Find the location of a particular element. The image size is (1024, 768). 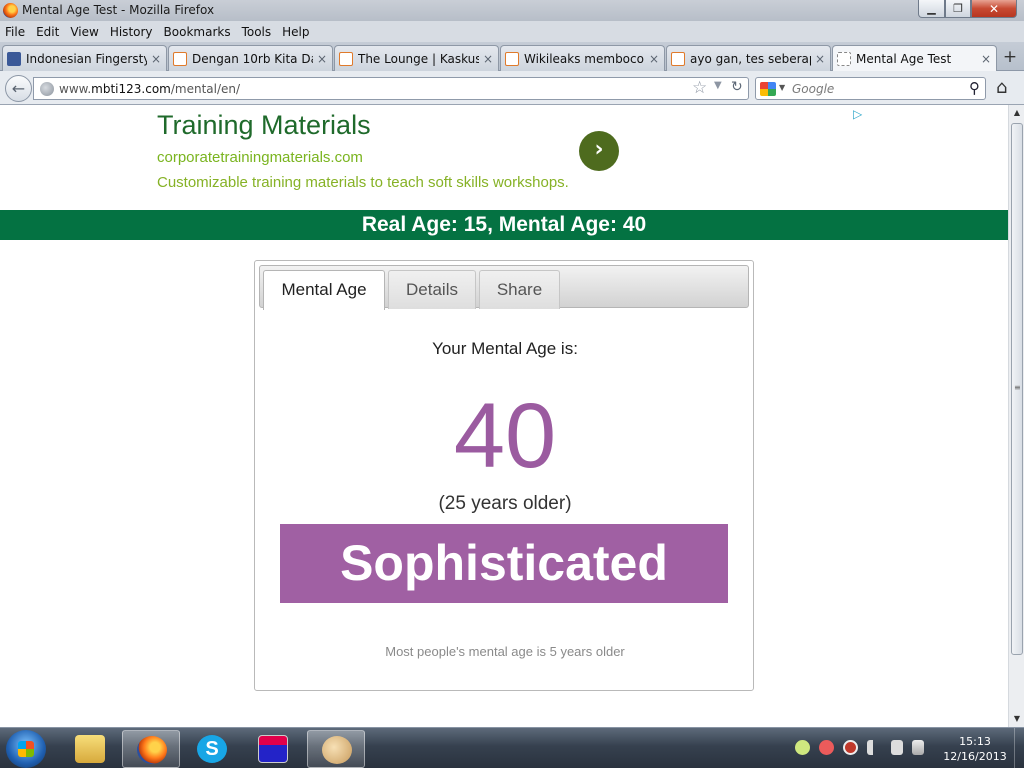

browser-tab-active: Mental Age Test × is located at coordinates (914, 58).